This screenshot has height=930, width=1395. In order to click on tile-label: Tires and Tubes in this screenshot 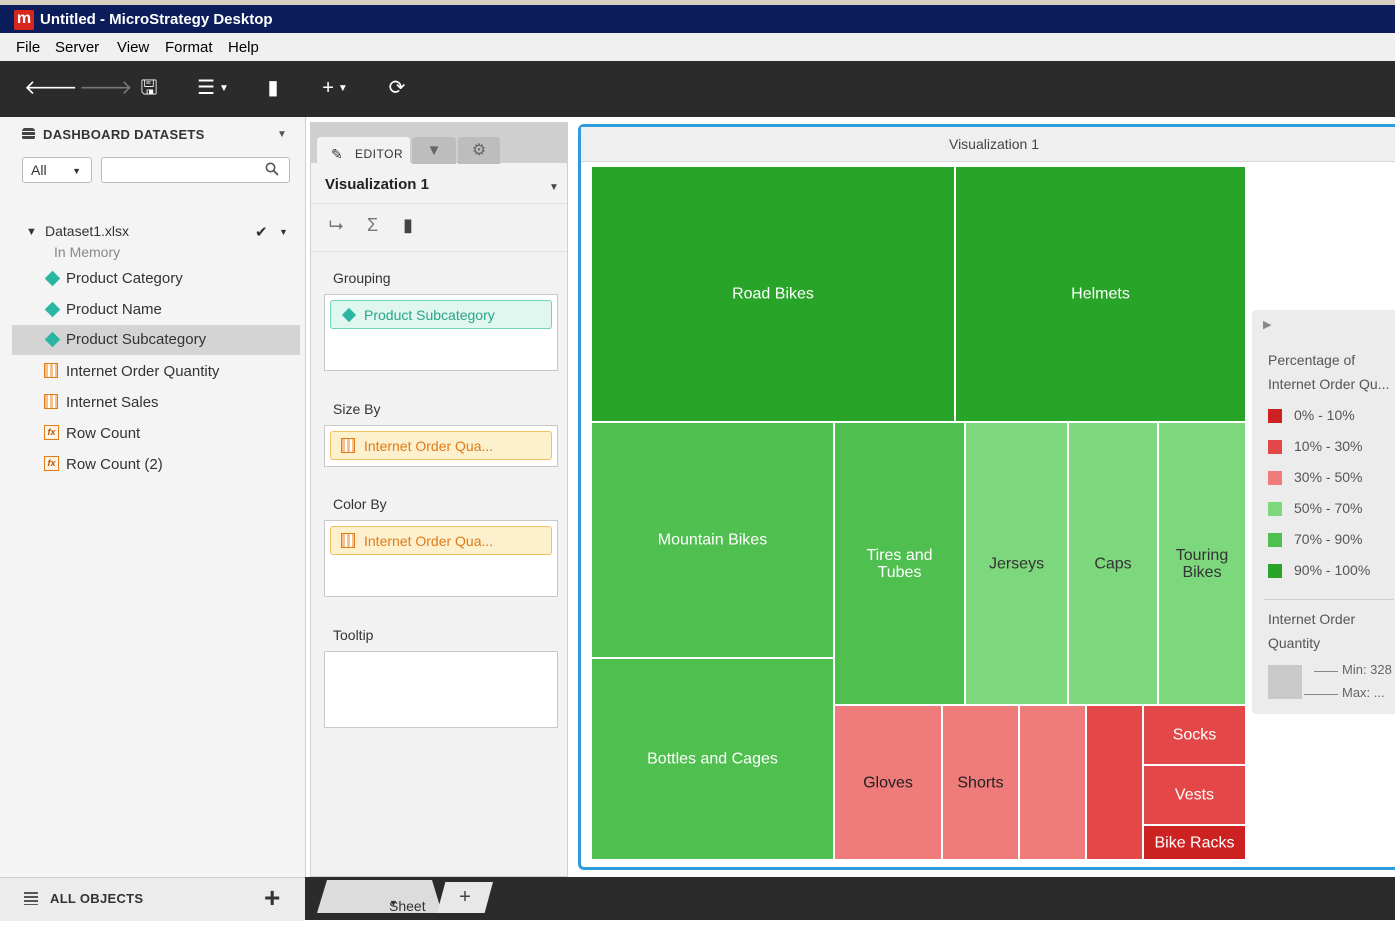, I will do `click(899, 563)`.